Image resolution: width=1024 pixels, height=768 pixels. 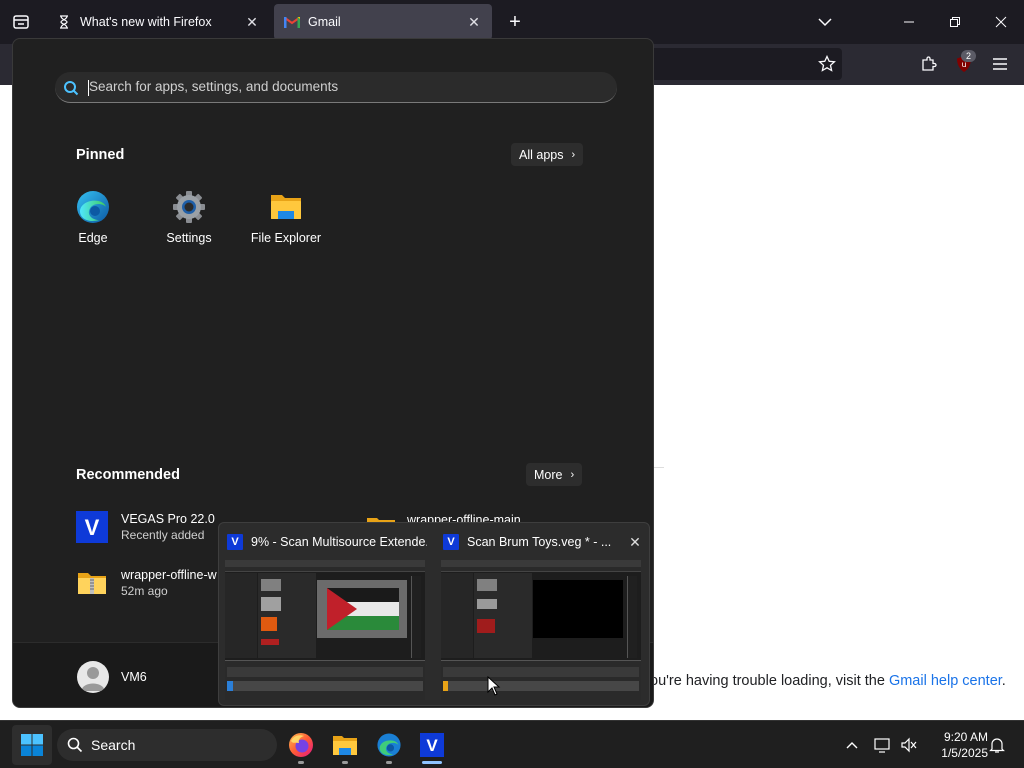 I want to click on restore-icon, so click(x=955, y=22).